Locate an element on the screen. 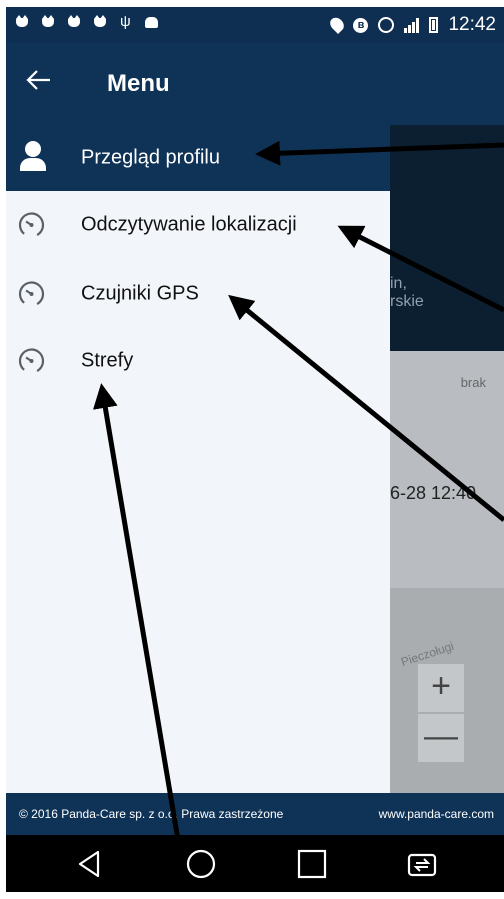 This screenshot has width=504, height=899. back-triangle-icon is located at coordinates (90, 864).